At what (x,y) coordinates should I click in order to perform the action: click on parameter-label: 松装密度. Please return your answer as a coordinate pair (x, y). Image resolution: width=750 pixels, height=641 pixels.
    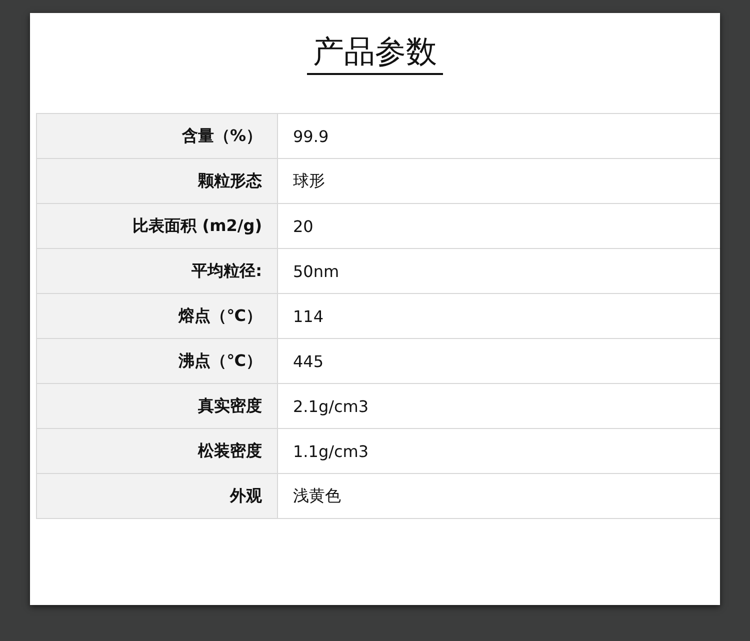
    Looking at the image, I should click on (157, 451).